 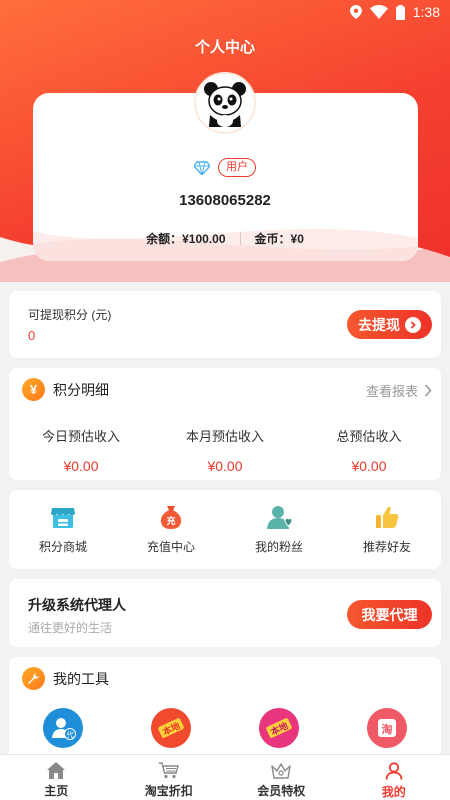 What do you see at coordinates (272, 239) in the screenshot?
I see `coins-label: 金币：` at bounding box center [272, 239].